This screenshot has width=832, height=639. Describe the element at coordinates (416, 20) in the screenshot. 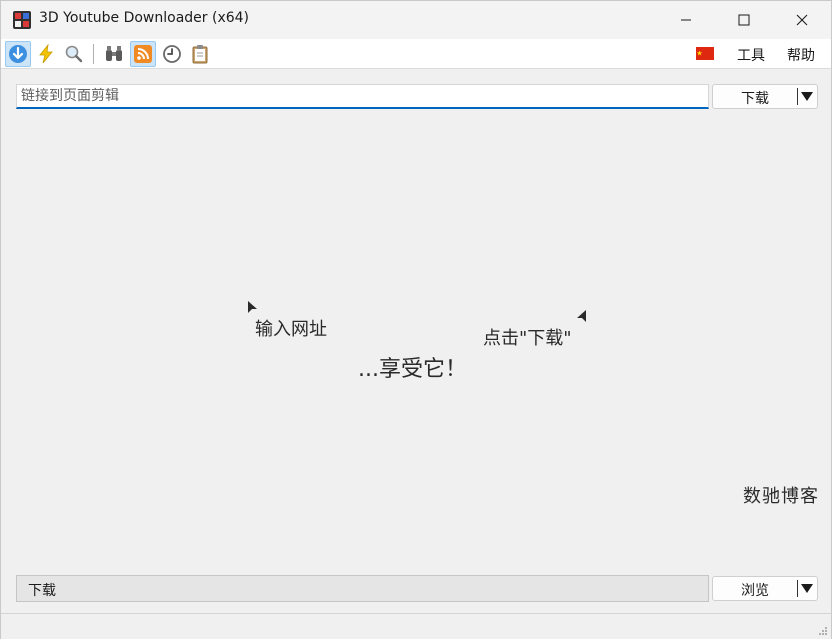

I see `title-bar: 3D Youtube Downloader (x64)` at that location.